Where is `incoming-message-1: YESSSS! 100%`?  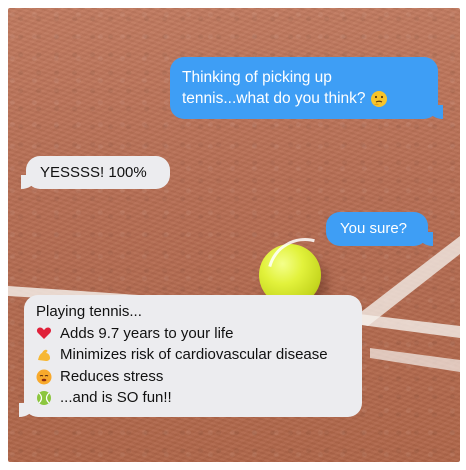
incoming-message-1: YESSSS! 100% is located at coordinates (95, 172).